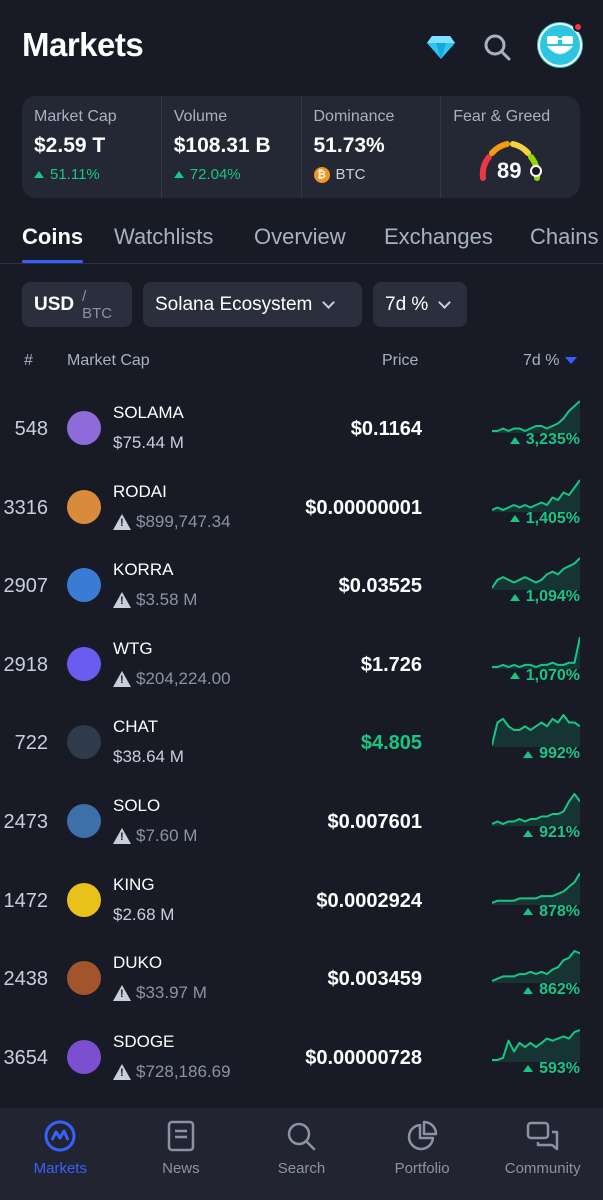 The image size is (603, 1200). I want to click on coin-row: 2918 WTG $204,224.00 $1.726 1,070%, so click(301, 664).